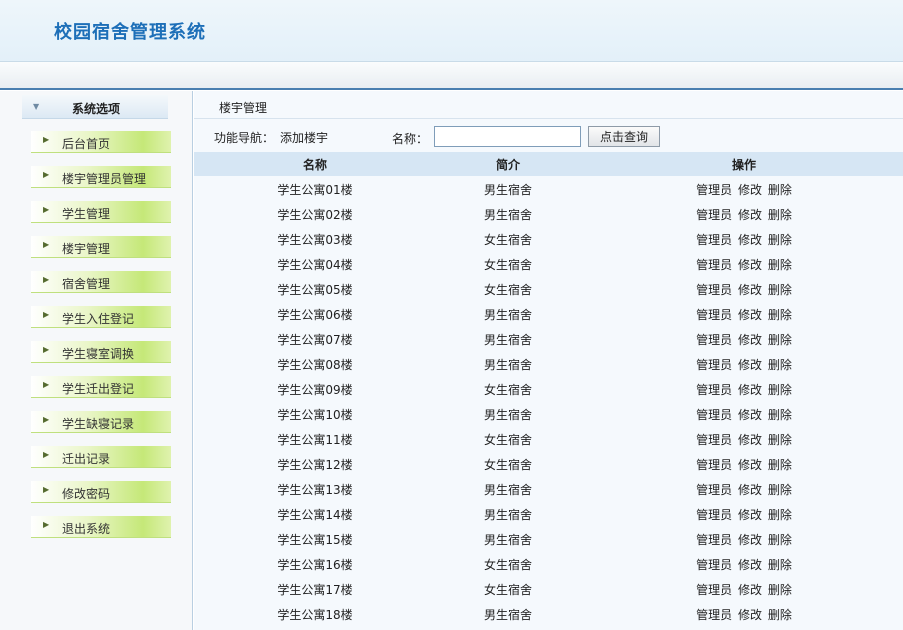  I want to click on search-input, so click(507, 136).